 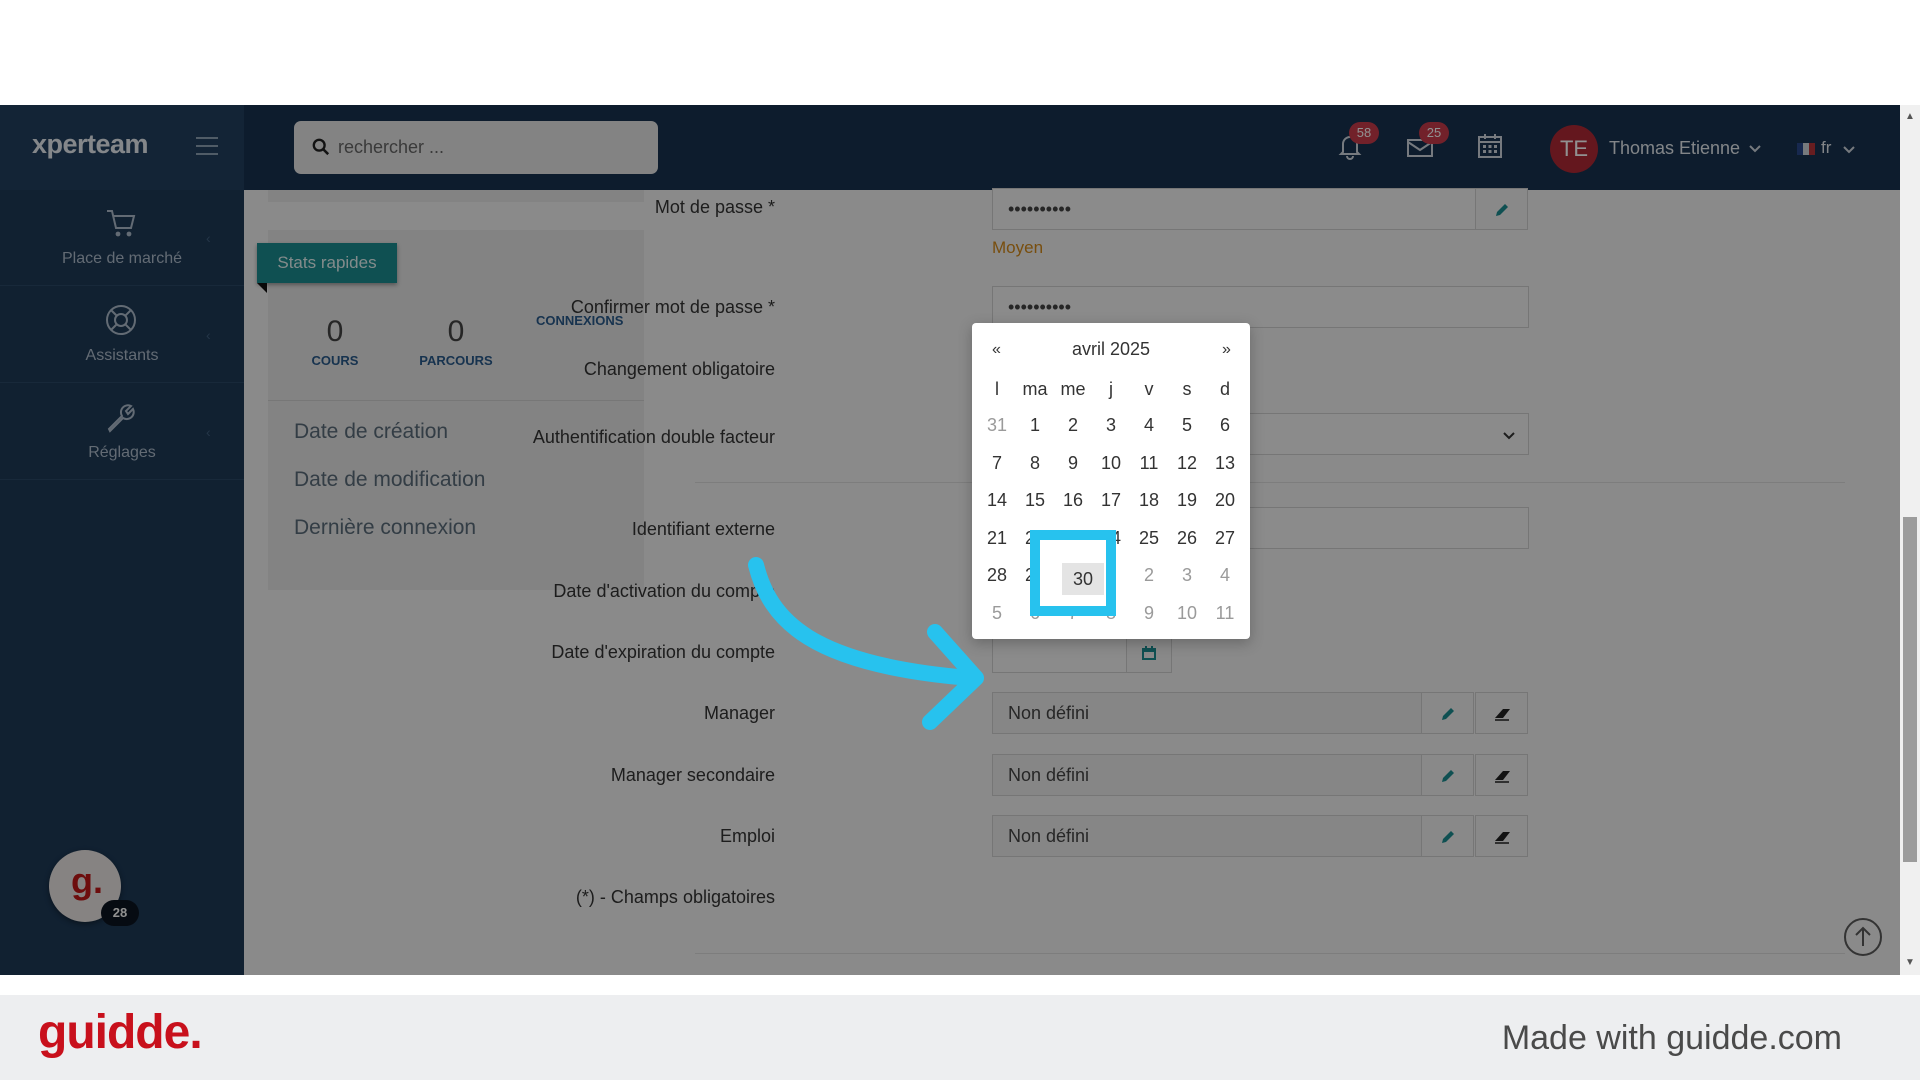 I want to click on calendar-day: 5, so click(x=1187, y=426).